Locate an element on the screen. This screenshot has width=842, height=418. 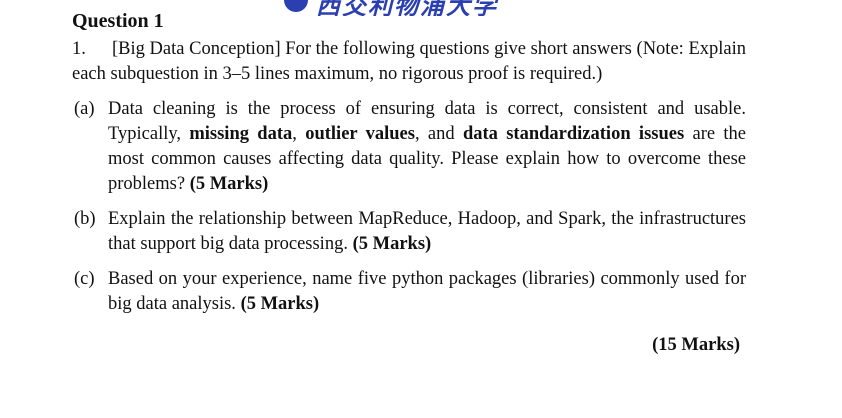
keyword-outlier-values: outlier values is located at coordinates (360, 134).